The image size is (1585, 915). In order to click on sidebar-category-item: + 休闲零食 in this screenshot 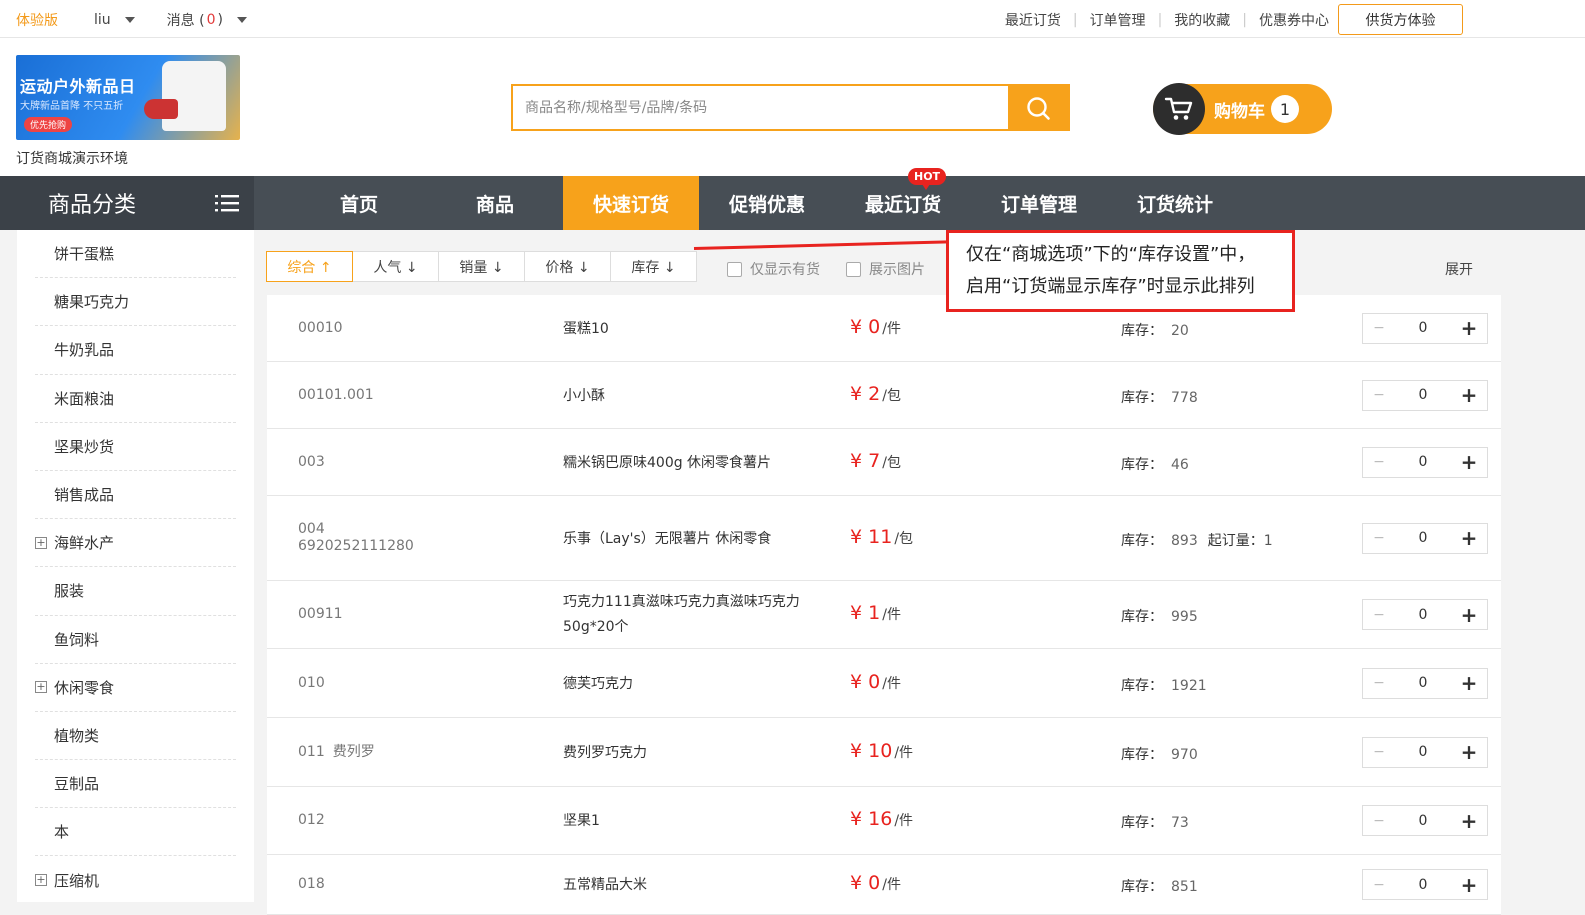, I will do `click(135, 688)`.